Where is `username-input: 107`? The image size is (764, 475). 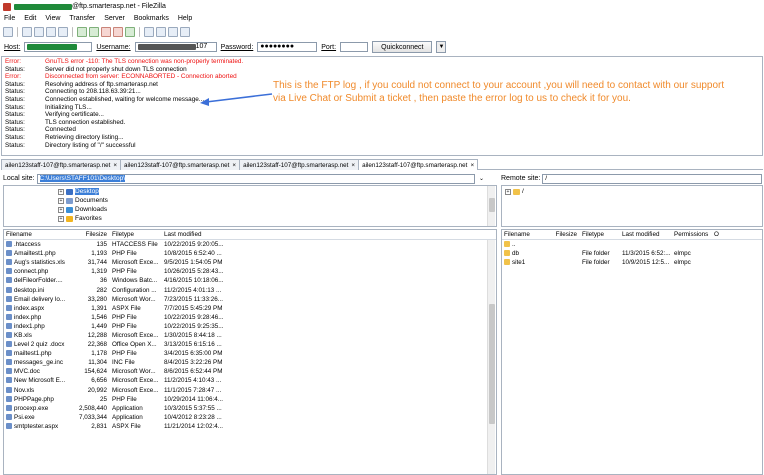
username-input: 107 is located at coordinates (175, 47).